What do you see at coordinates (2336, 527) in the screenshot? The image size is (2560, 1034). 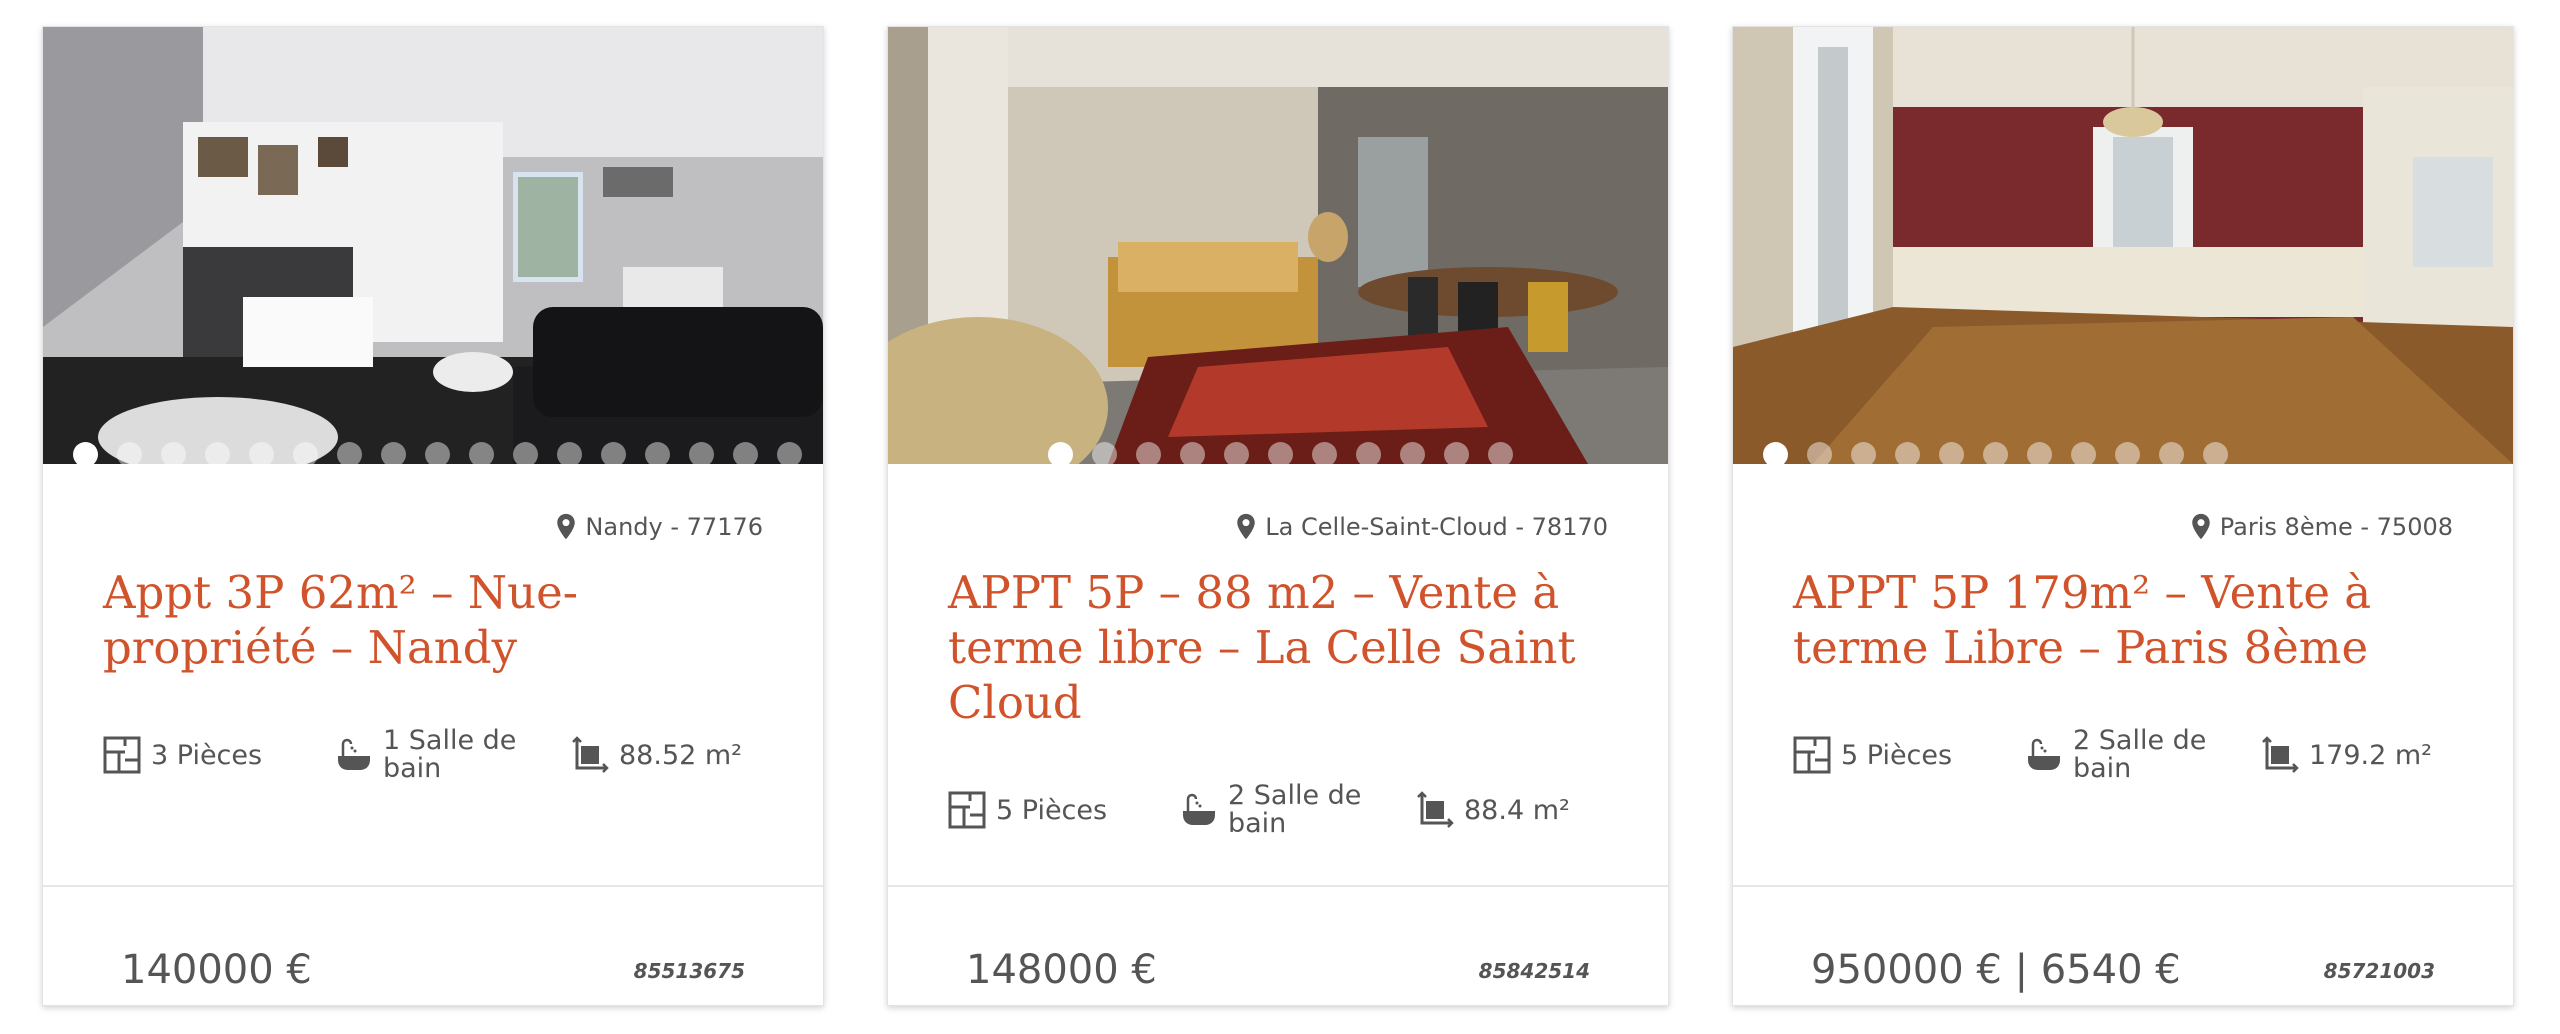 I see `location-text: Paris 8ème - 75008` at bounding box center [2336, 527].